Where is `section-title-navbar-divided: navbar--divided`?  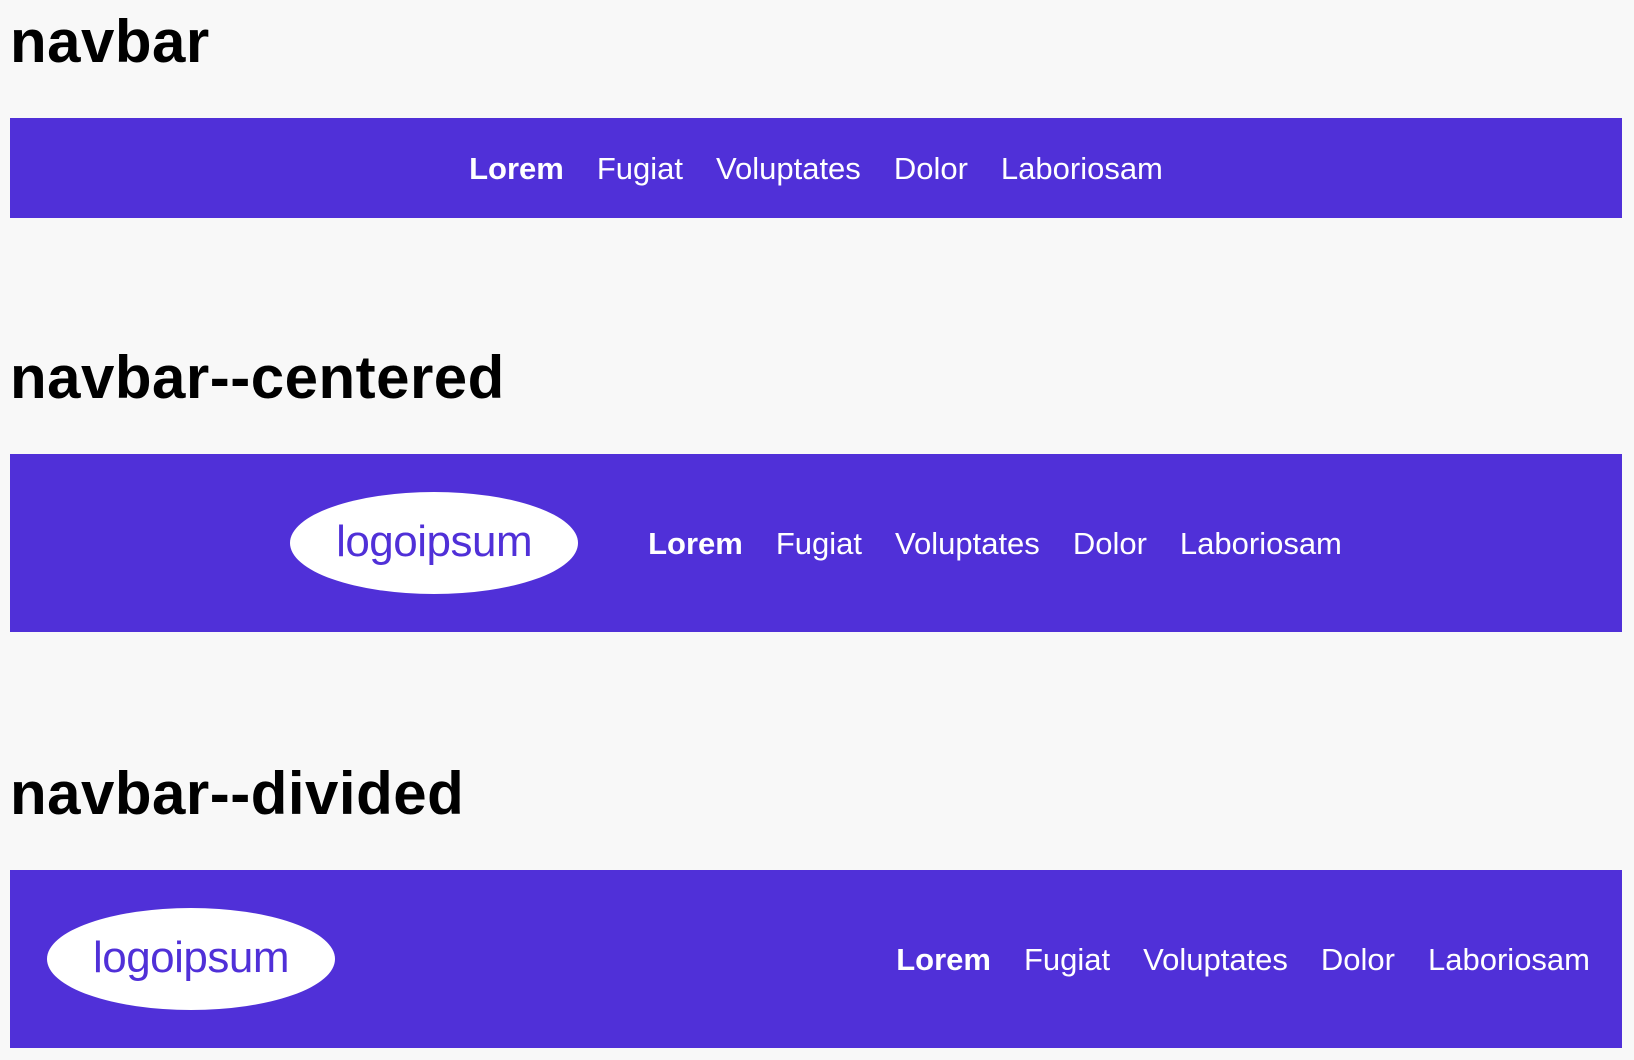 section-title-navbar-divided: navbar--divided is located at coordinates (237, 793).